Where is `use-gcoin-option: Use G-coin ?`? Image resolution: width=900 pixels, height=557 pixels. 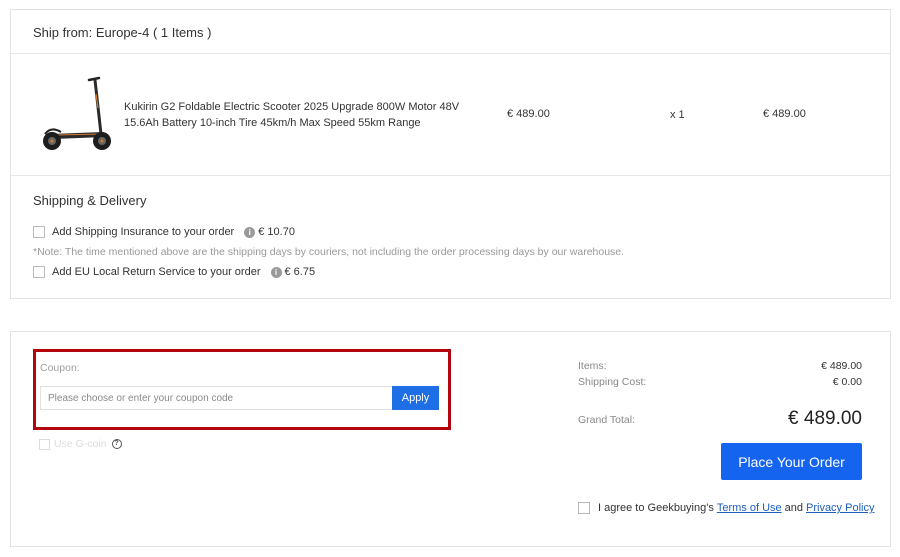
use-gcoin-option: Use G-coin ? is located at coordinates (80, 444).